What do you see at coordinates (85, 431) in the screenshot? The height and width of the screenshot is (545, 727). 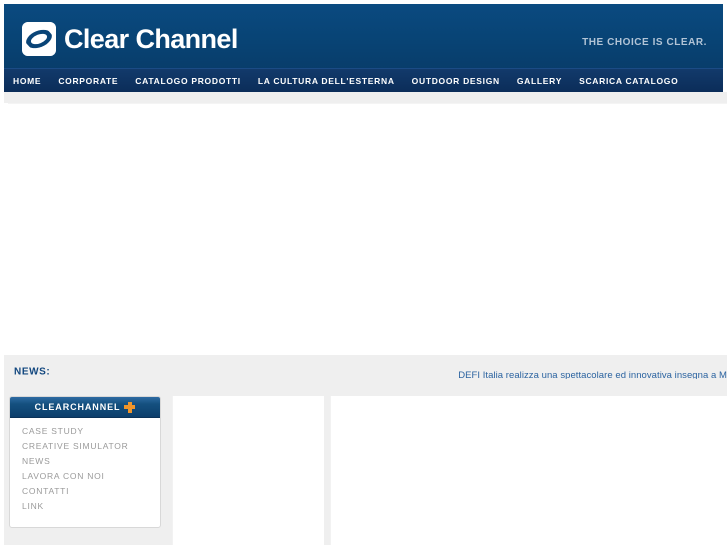 I see `sidebar-item-case-study: CASE STUDY` at bounding box center [85, 431].